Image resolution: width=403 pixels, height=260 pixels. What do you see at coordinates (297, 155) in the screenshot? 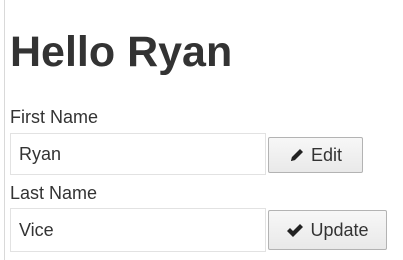
I see `pencil-icon` at bounding box center [297, 155].